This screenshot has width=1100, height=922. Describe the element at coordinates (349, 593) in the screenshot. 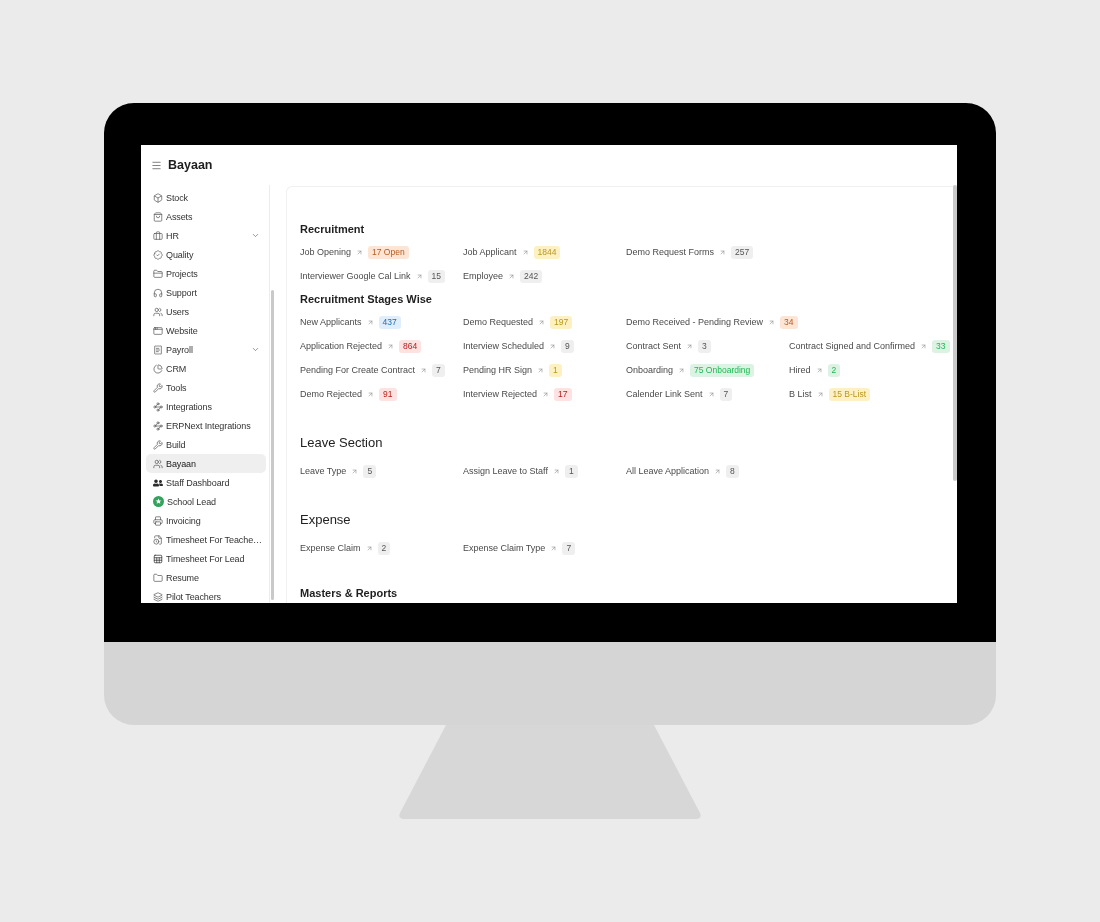

I see `section-title: Masters & Reports` at that location.